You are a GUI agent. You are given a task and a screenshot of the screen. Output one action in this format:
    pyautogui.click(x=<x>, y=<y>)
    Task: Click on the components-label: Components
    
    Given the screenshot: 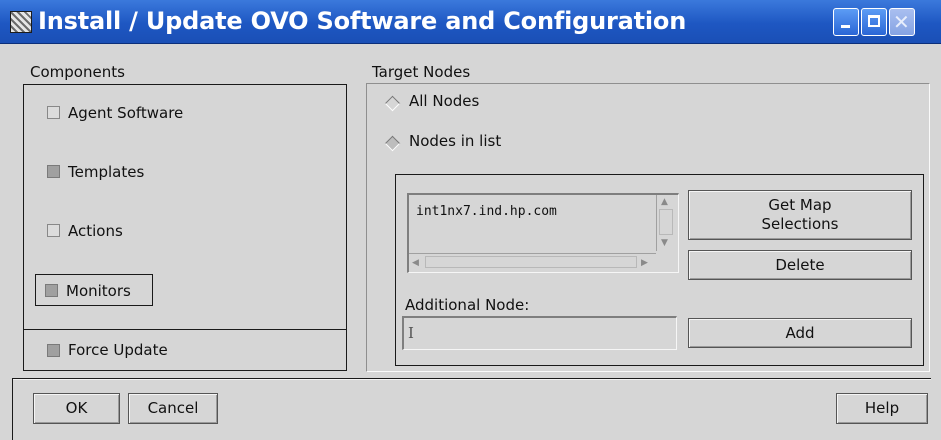 What is the action you would take?
    pyautogui.click(x=77, y=72)
    